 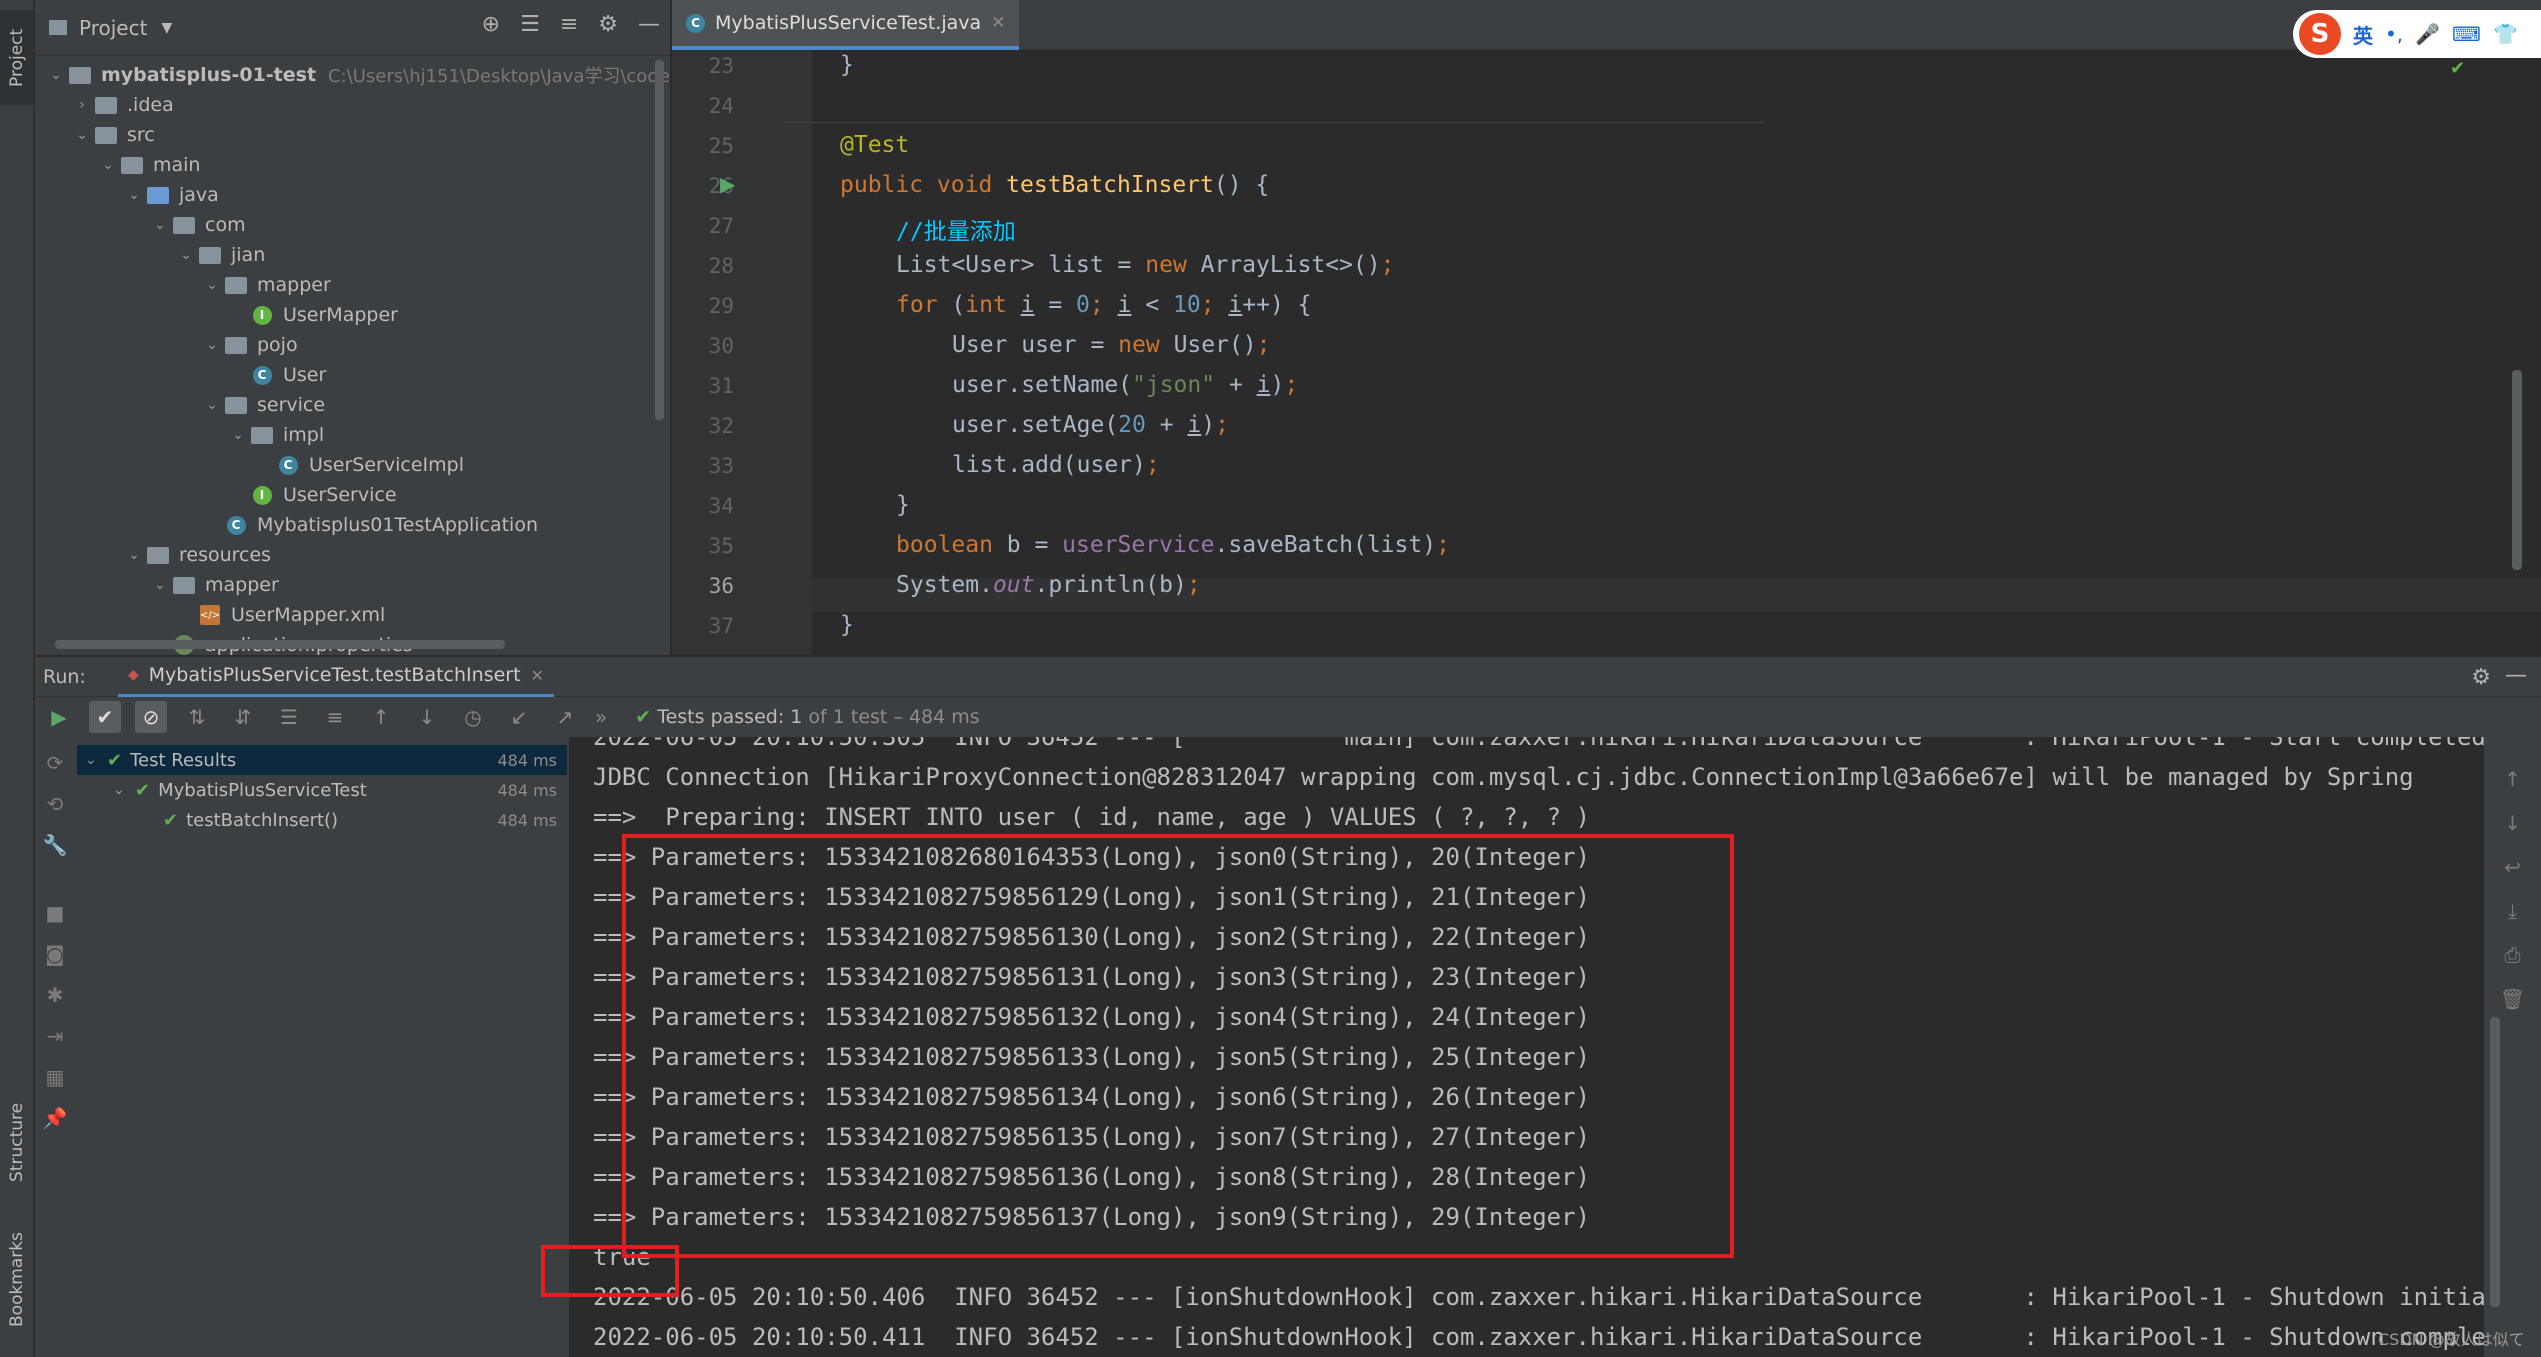 I want to click on tree-item: ⌄ main, so click(x=148, y=165).